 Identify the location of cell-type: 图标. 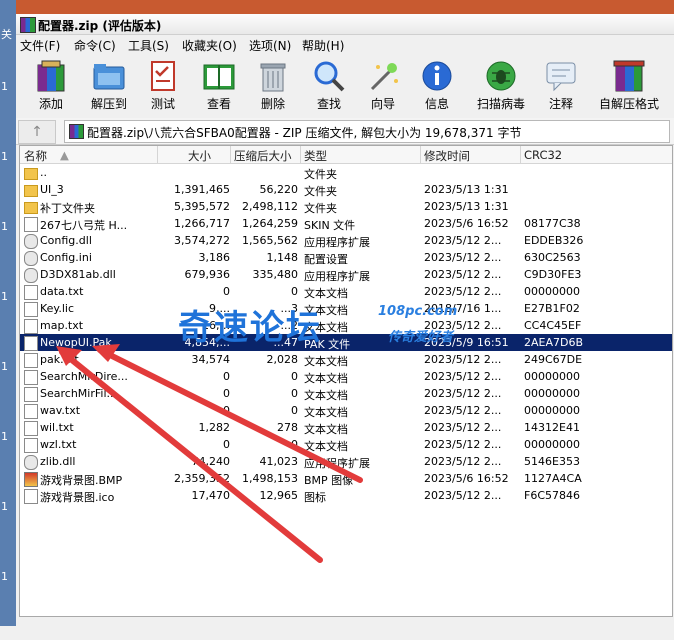
(315, 497).